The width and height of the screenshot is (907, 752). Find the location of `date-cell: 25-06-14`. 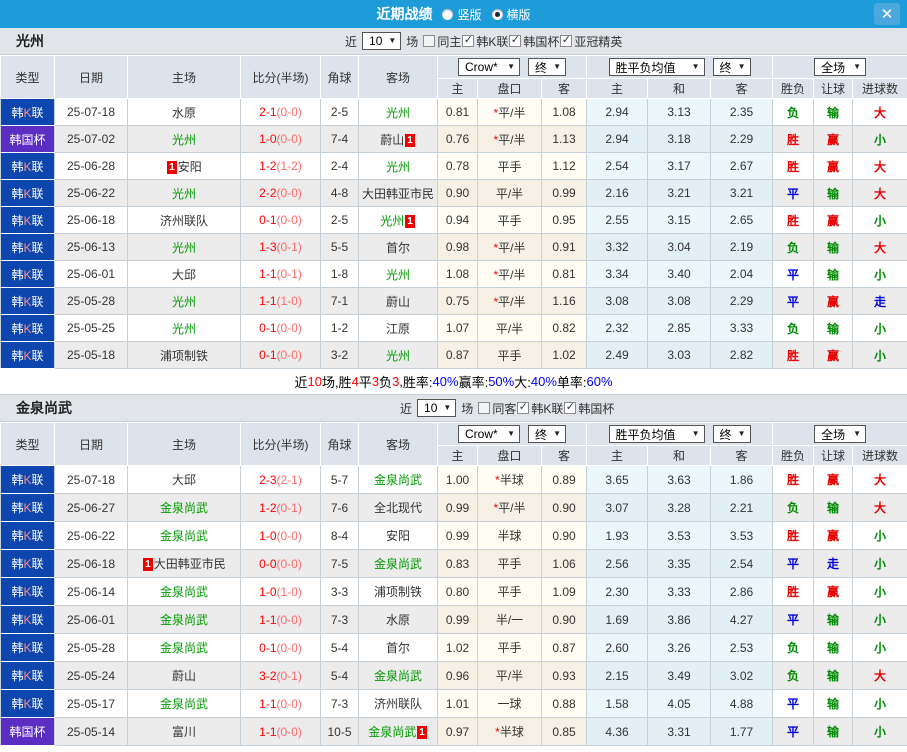

date-cell: 25-06-14 is located at coordinates (91, 591).